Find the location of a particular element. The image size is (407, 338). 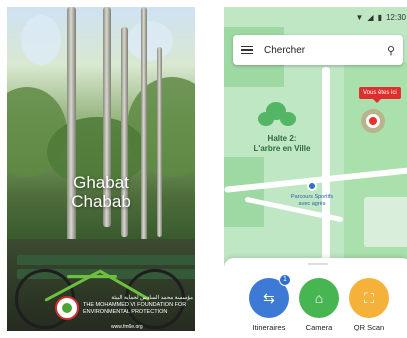

status-bar: ▼ ◢ ▮ 12:30 is located at coordinates (315, 17).